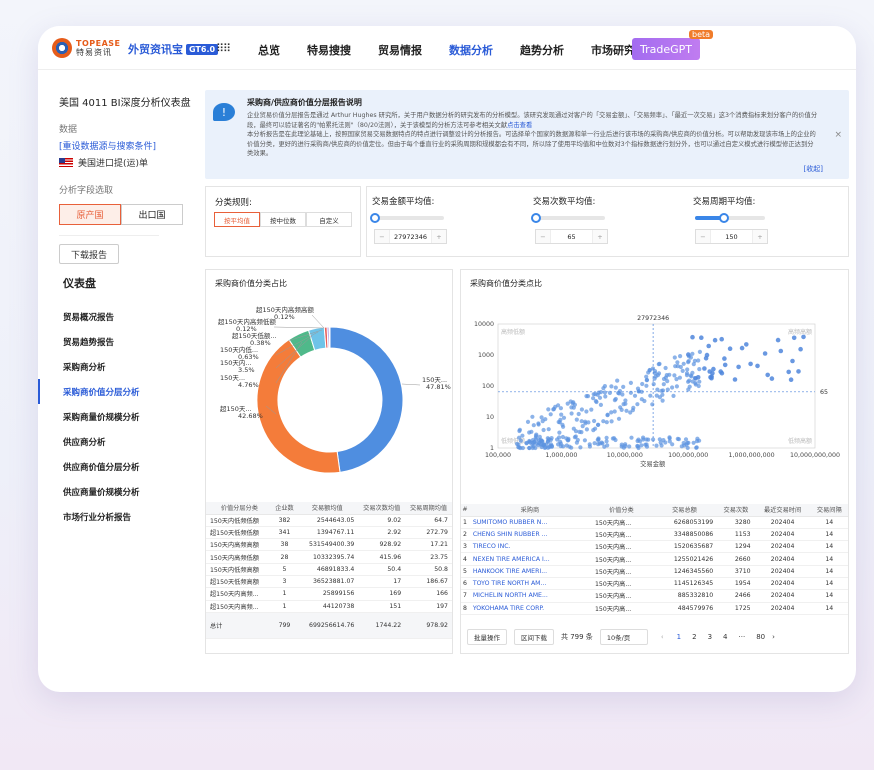 The image size is (874, 770). What do you see at coordinates (613, 50) in the screenshot?
I see `nav-item-5: 市场研究` at bounding box center [613, 50].